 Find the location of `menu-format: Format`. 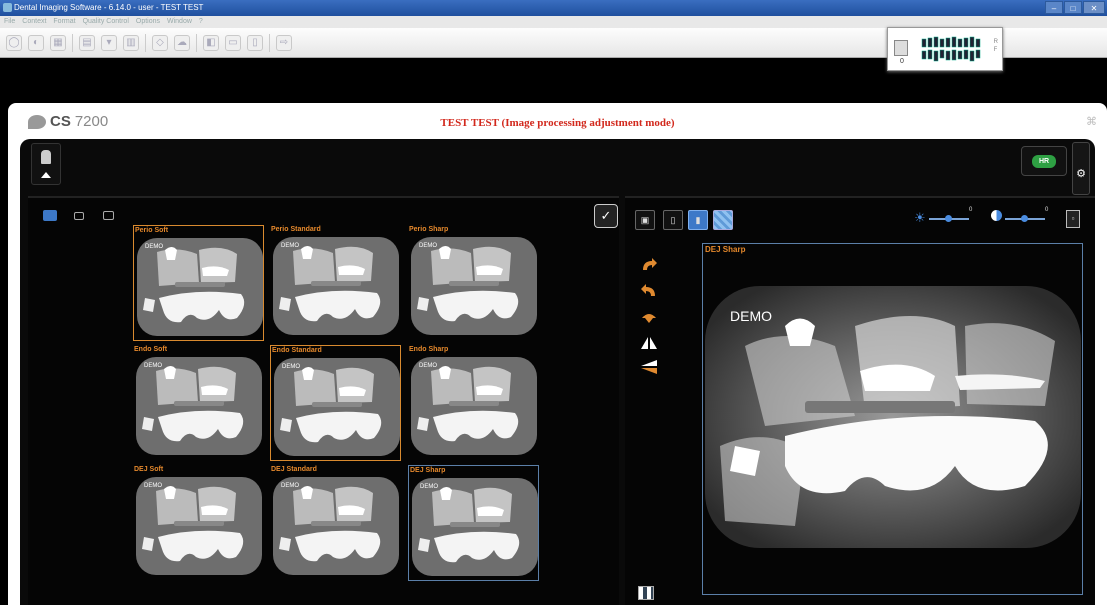

menu-format: Format is located at coordinates (64, 22).